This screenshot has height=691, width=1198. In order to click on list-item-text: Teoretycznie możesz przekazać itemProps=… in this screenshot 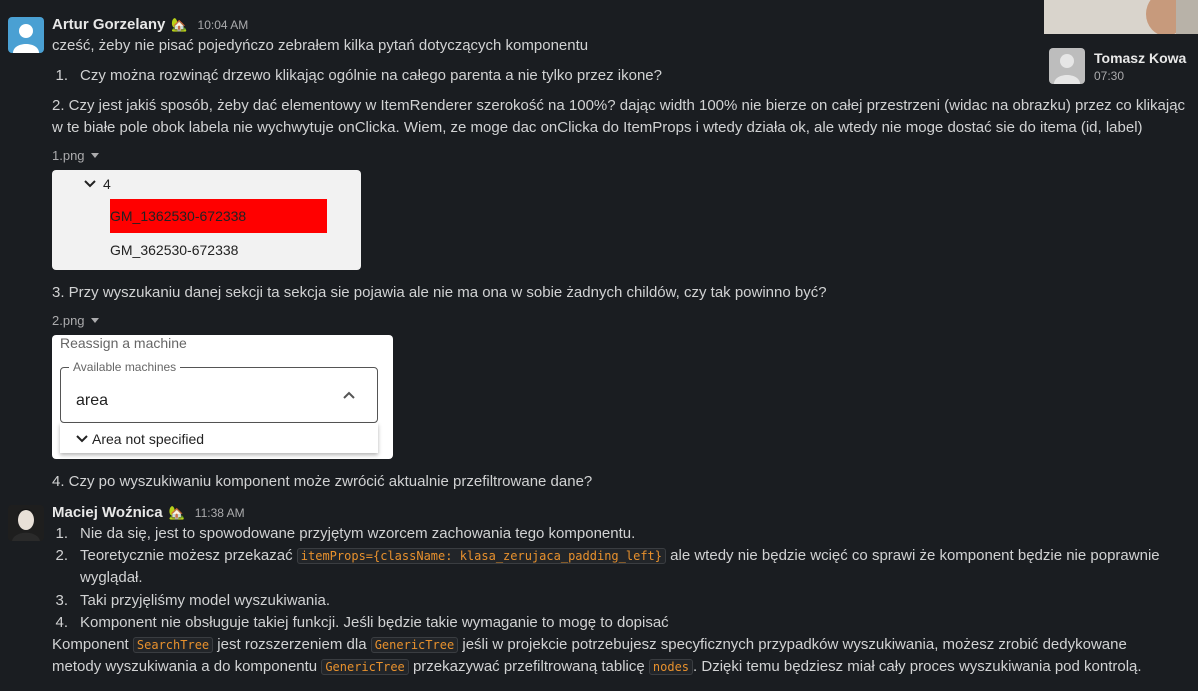, I will do `click(624, 567)`.